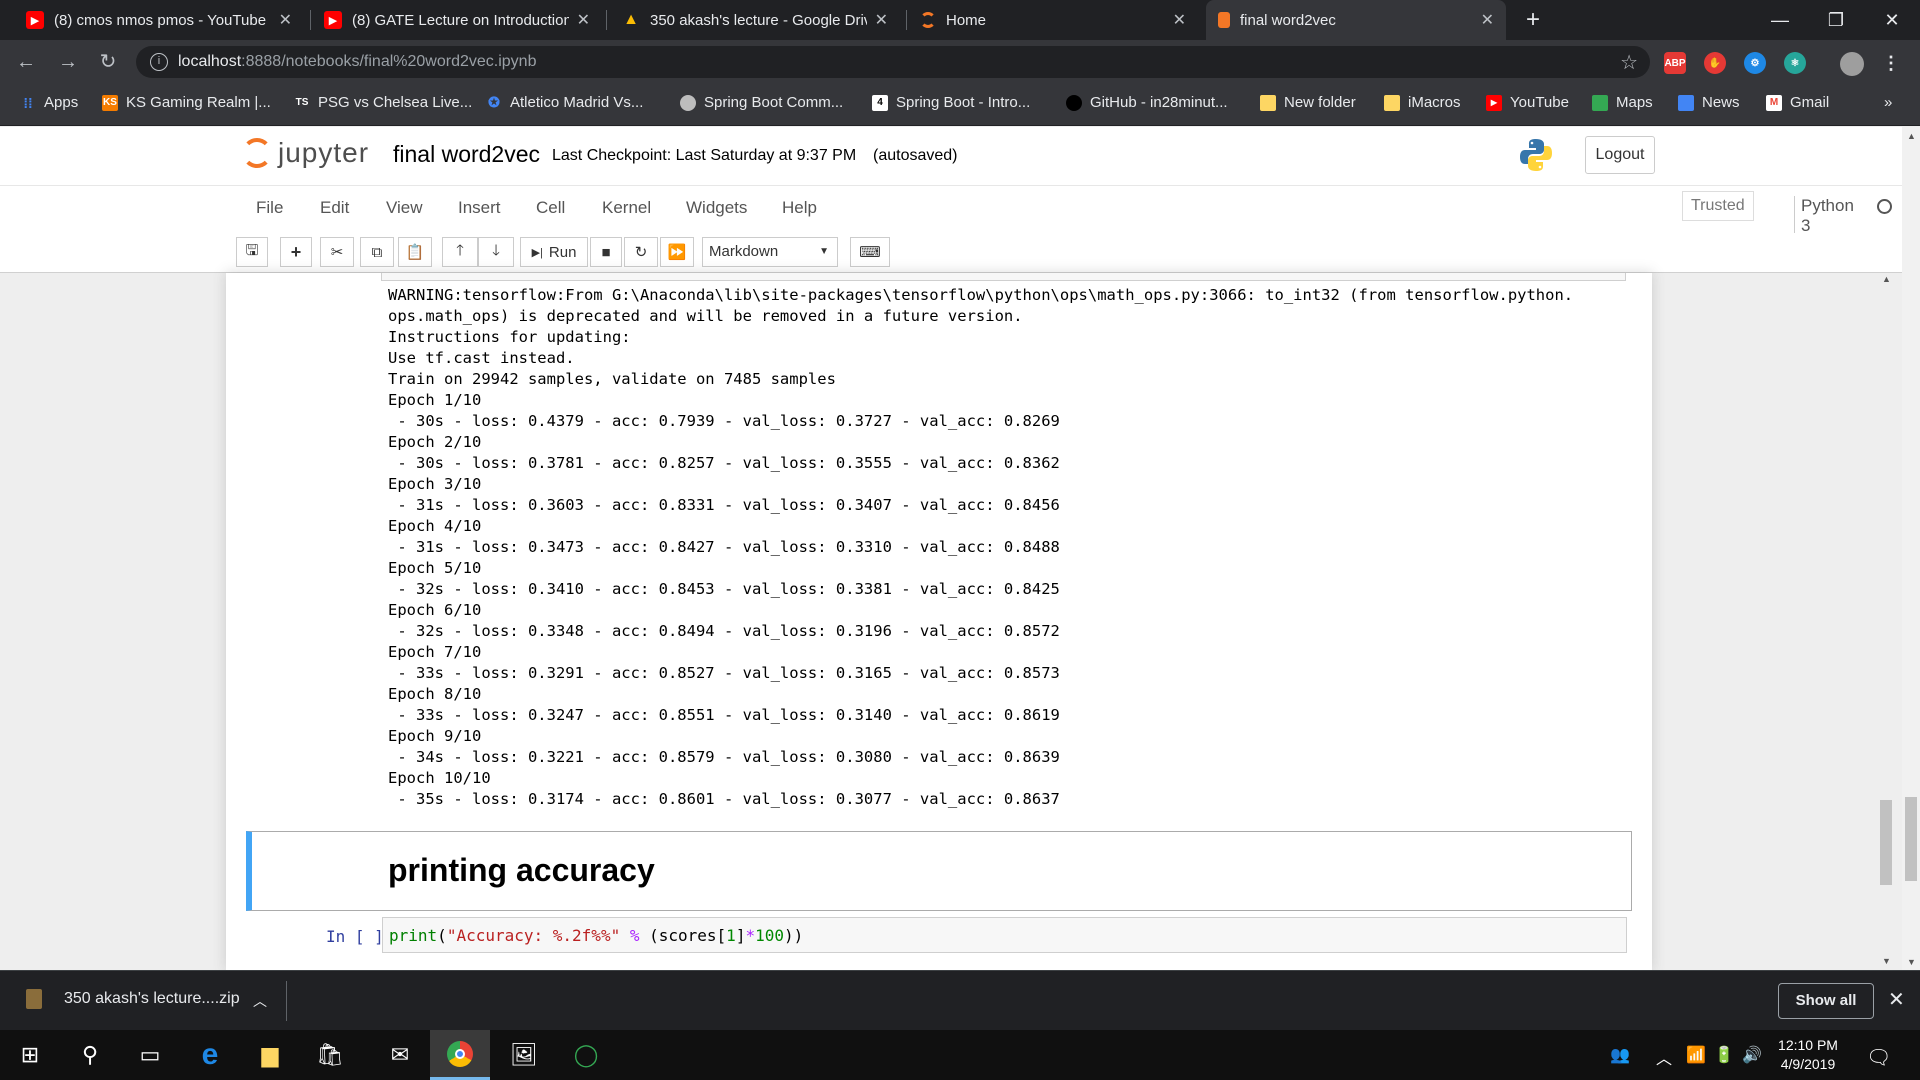 This screenshot has height=1080, width=1920. I want to click on scroll-up-icon: ▲, so click(1886, 279).